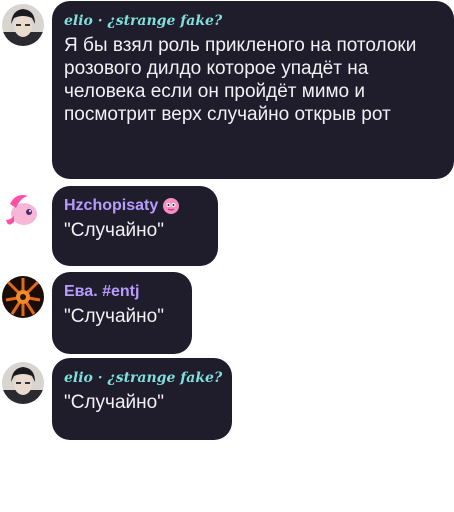  I want to click on author-name-text: Hzchopisaty, so click(111, 205).